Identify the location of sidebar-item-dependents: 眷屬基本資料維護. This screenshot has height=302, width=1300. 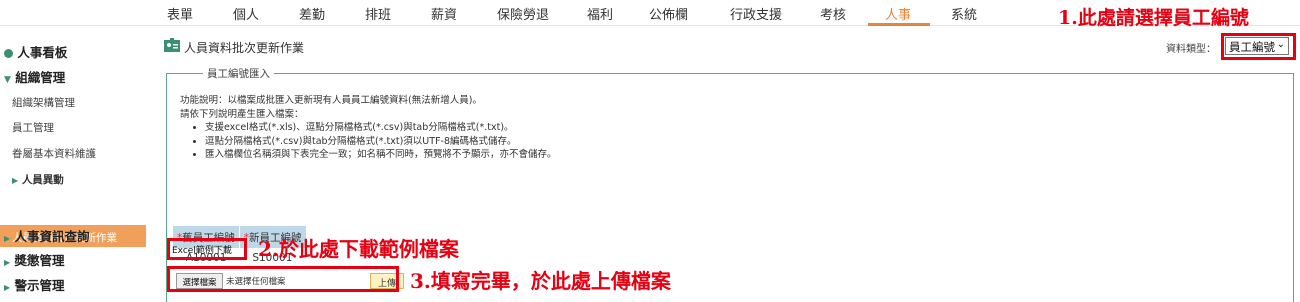
(87, 153).